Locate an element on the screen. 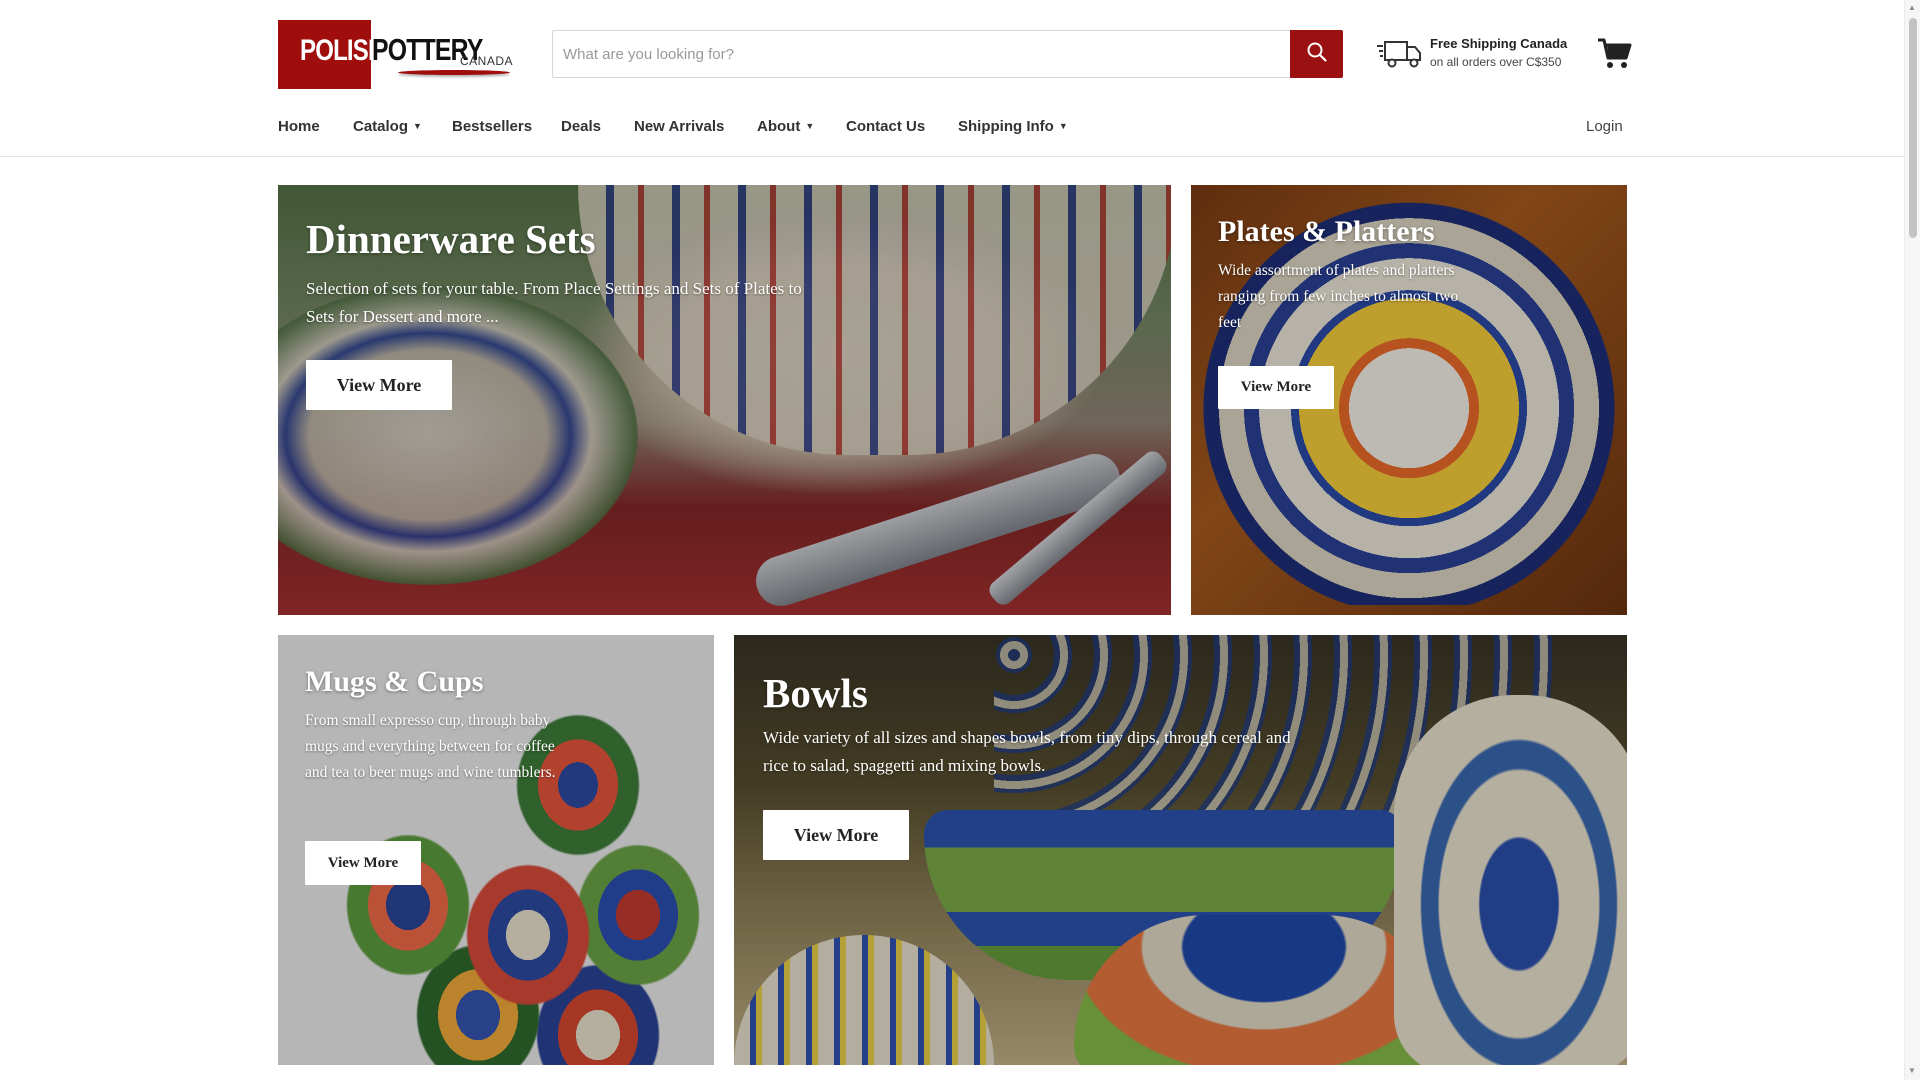 This screenshot has height=1080, width=1920. shipping-title: Free Shipping Canada is located at coordinates (1499, 43).